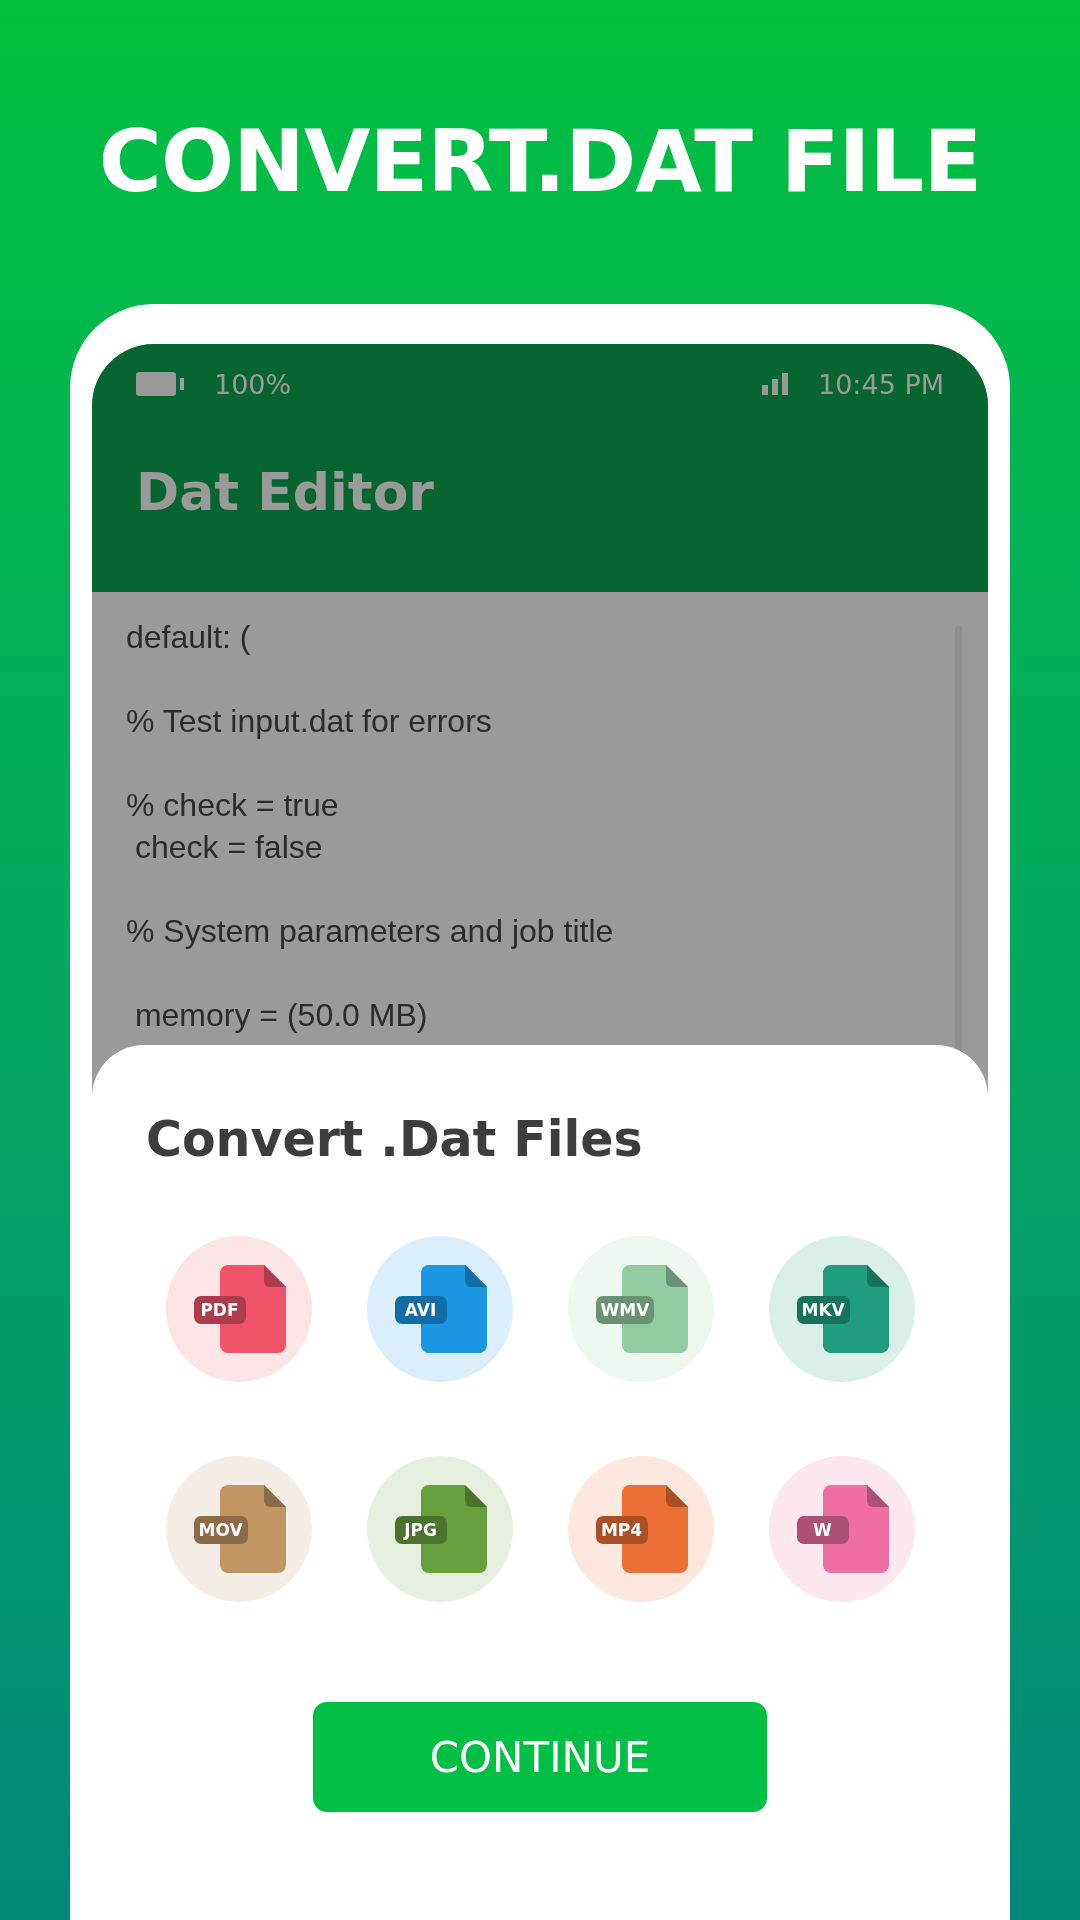 The image size is (1080, 1920). Describe the element at coordinates (640, 1529) in the screenshot. I see `format-option: MP4` at that location.